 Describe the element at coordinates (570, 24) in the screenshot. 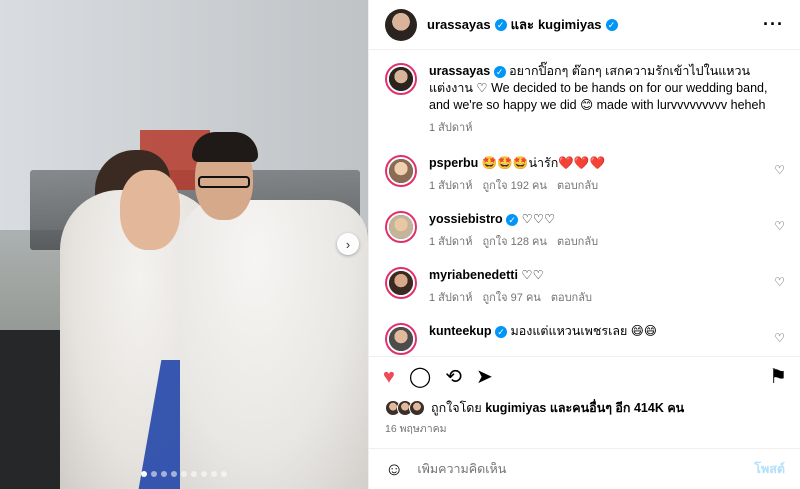

I see `coauthor-username: kugimiyas` at that location.